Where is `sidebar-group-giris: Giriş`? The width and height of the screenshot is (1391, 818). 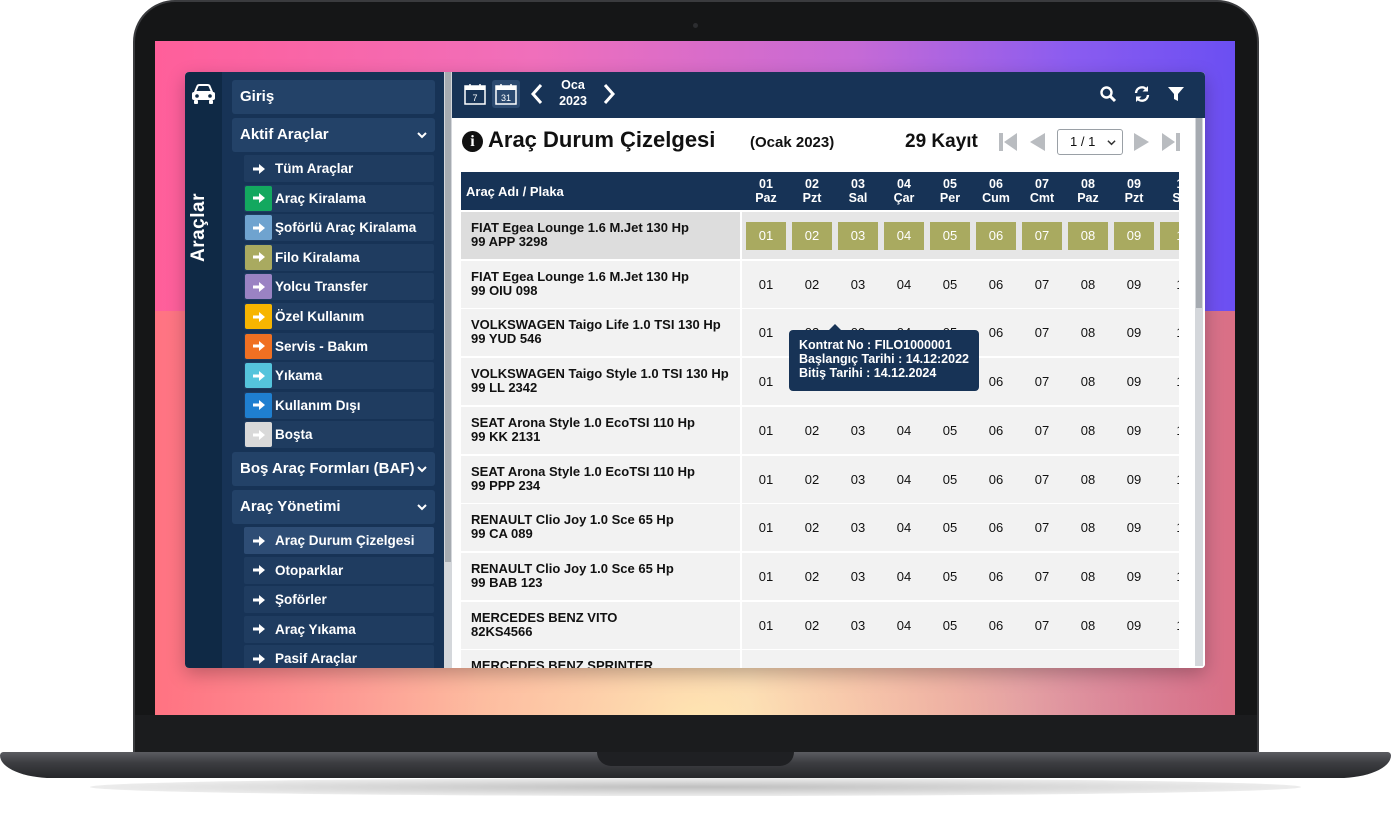 sidebar-group-giris: Giriş is located at coordinates (333, 97).